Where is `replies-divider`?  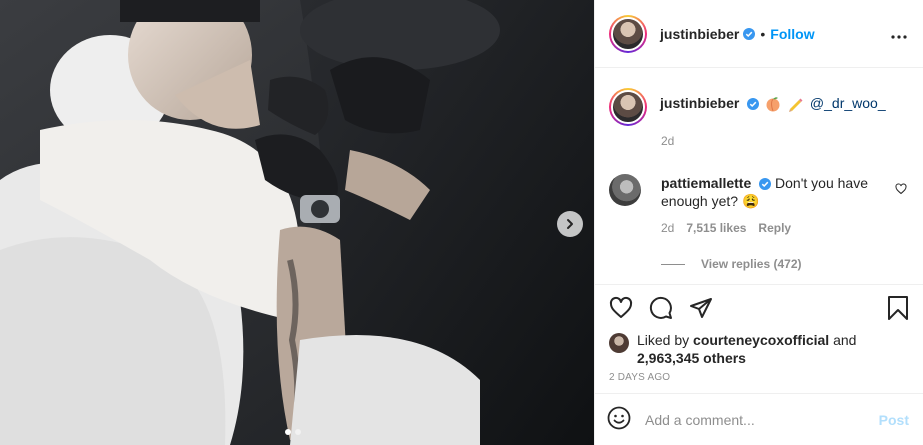 replies-divider is located at coordinates (673, 264).